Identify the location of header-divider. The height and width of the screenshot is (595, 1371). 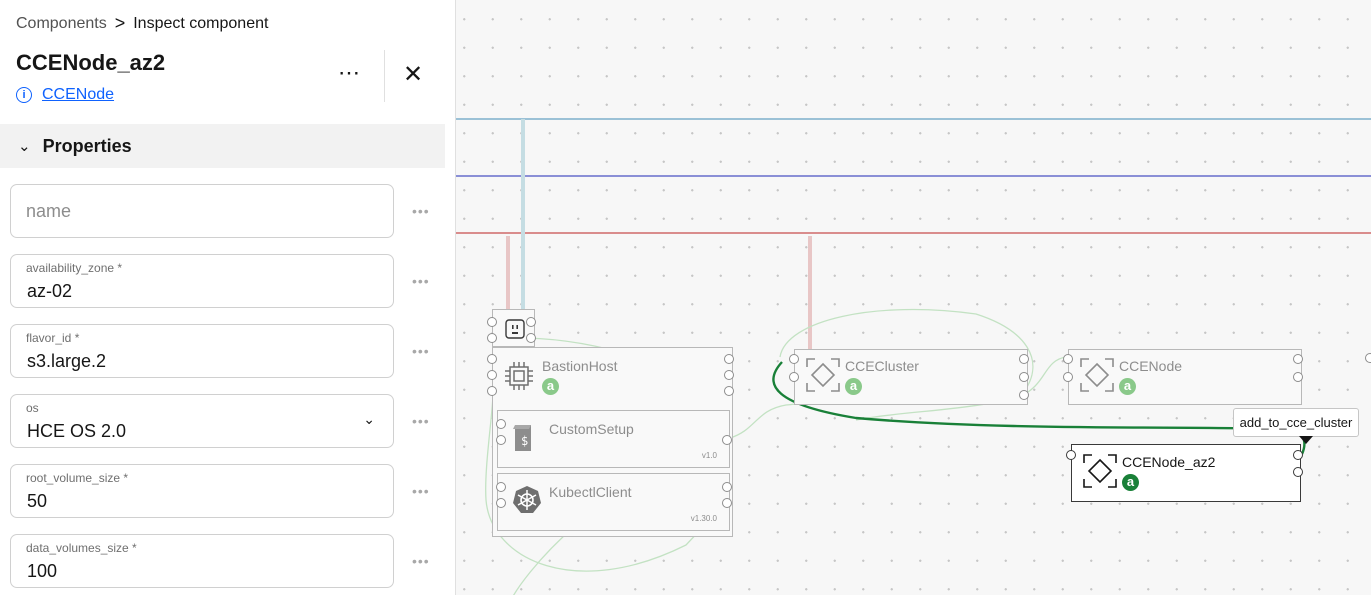
(384, 76).